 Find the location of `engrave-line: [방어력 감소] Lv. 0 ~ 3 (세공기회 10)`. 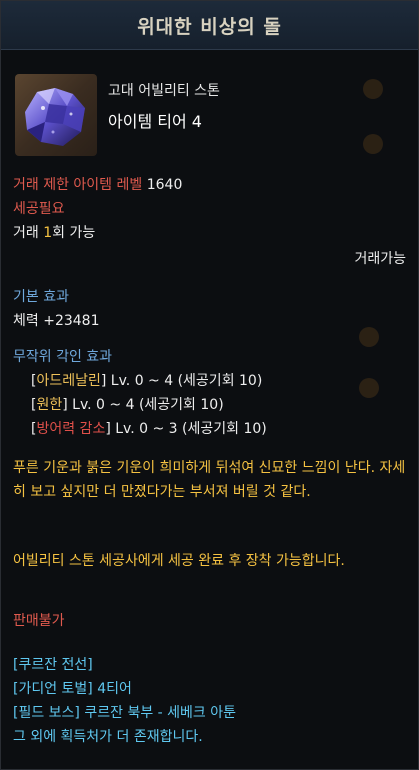

engrave-line: [방어력 감소] Lv. 0 ~ 3 (세공기회 10) is located at coordinates (149, 429).